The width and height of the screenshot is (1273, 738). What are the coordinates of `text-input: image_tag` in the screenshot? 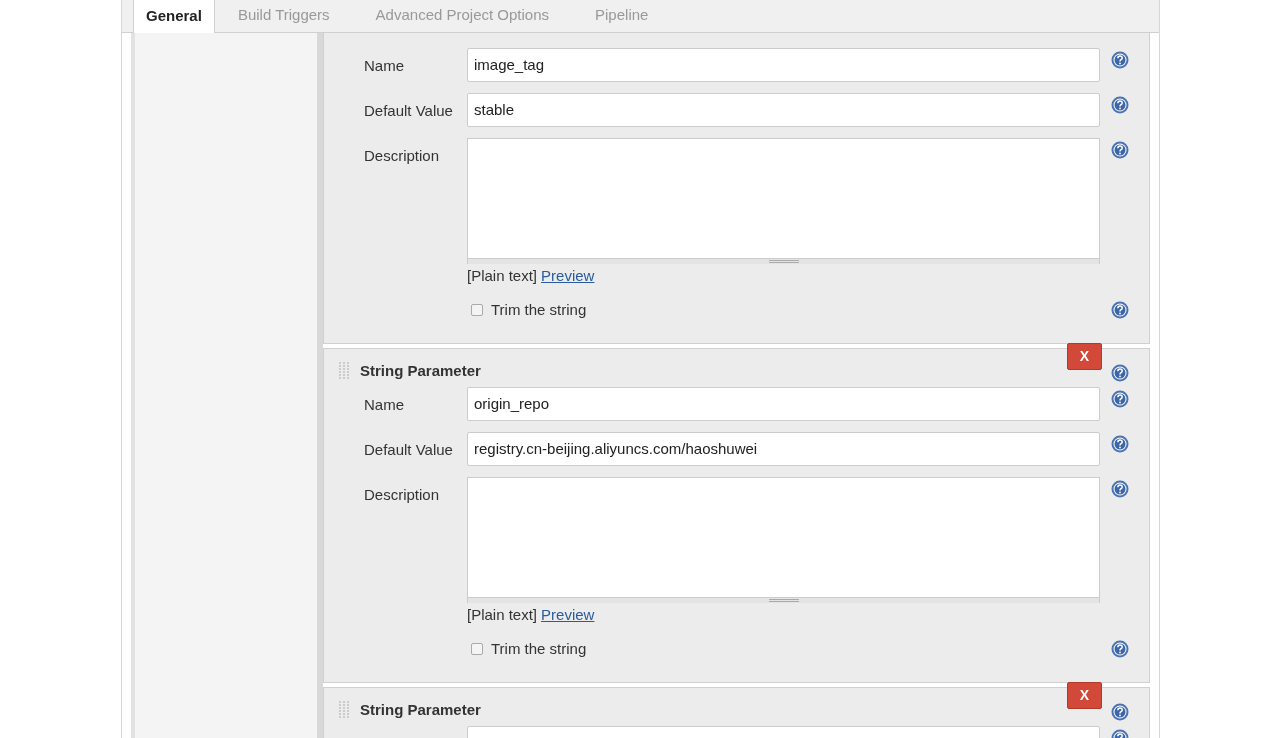 It's located at (783, 65).